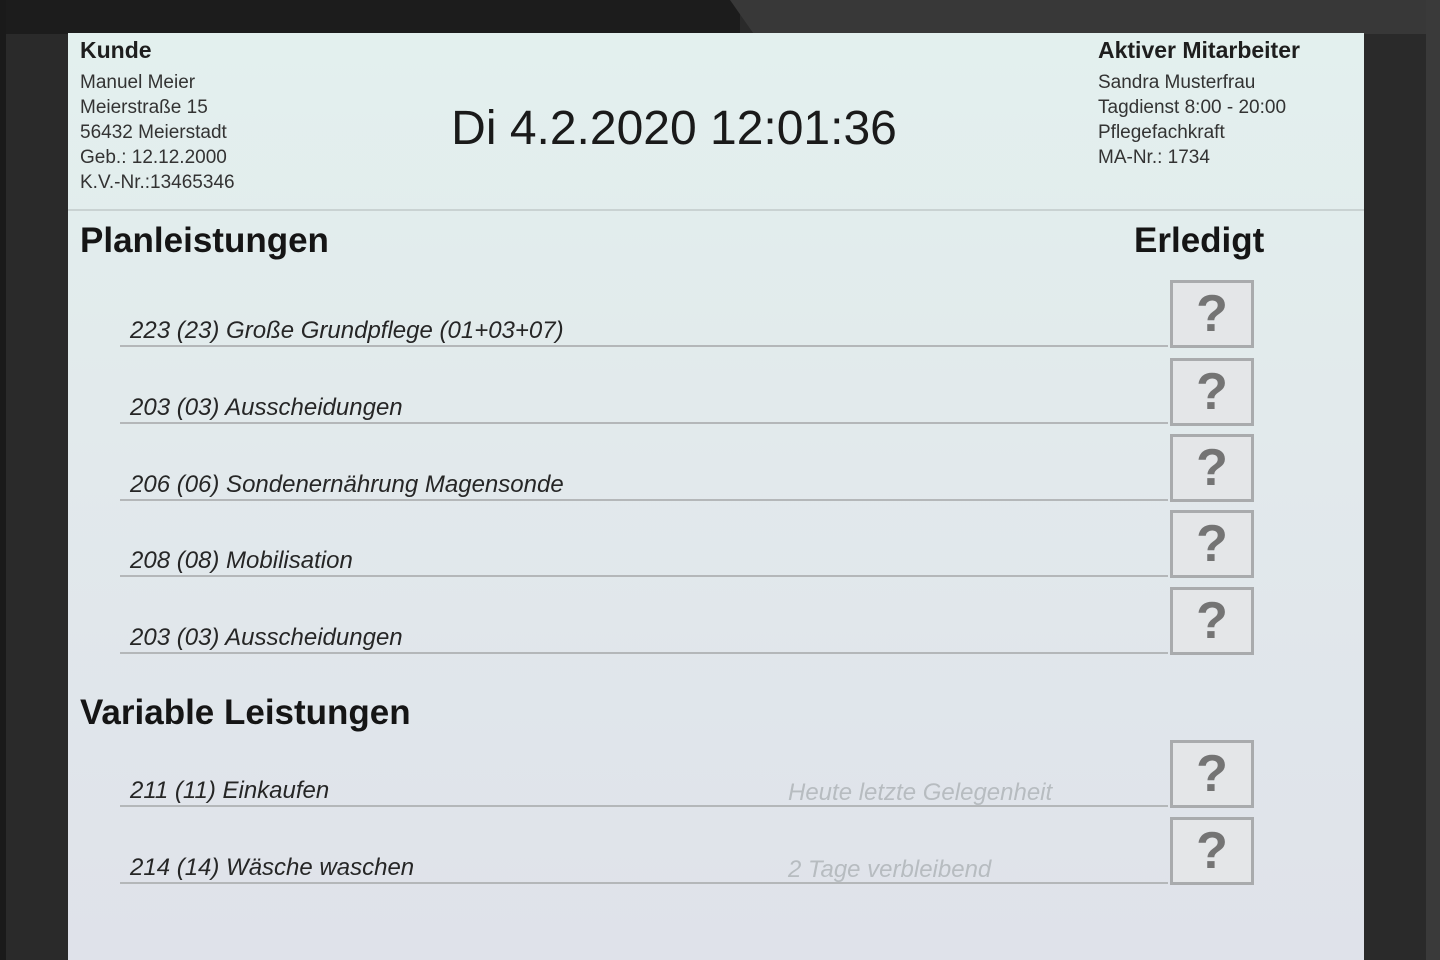 The height and width of the screenshot is (960, 1440). I want to click on current-datetime: Di 4.2.2020 12:01:36, so click(674, 128).